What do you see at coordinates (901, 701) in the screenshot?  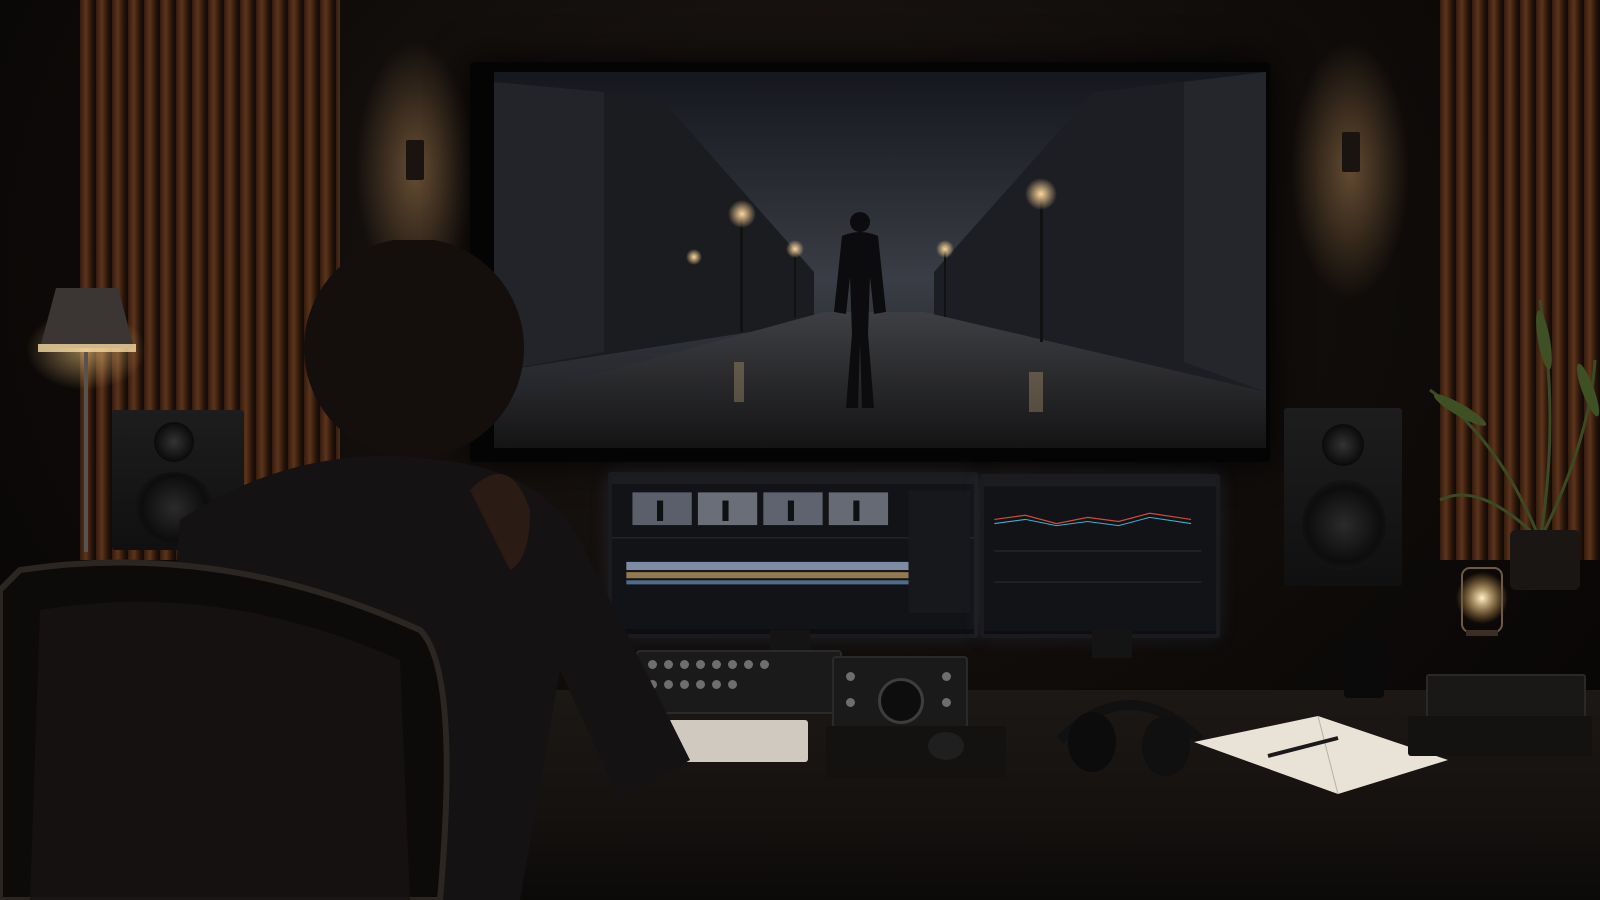 I see `trackball` at bounding box center [901, 701].